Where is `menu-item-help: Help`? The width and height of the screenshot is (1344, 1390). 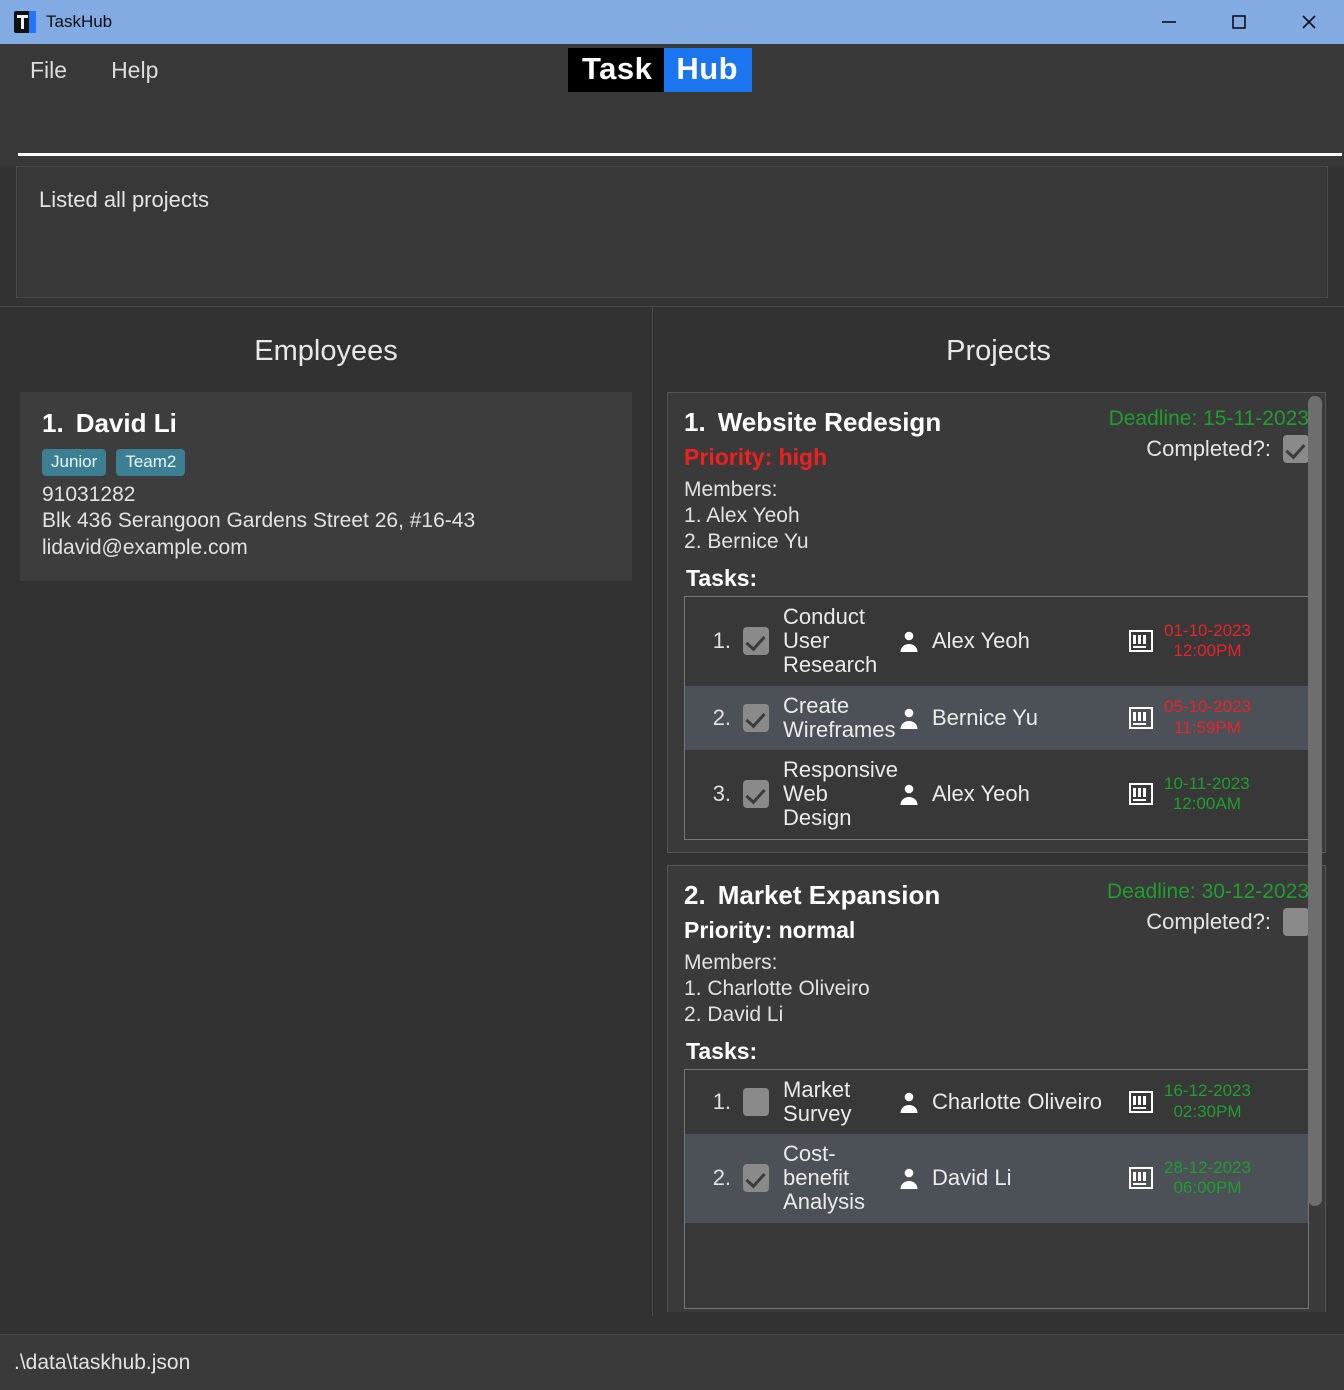 menu-item-help: Help is located at coordinates (134, 70).